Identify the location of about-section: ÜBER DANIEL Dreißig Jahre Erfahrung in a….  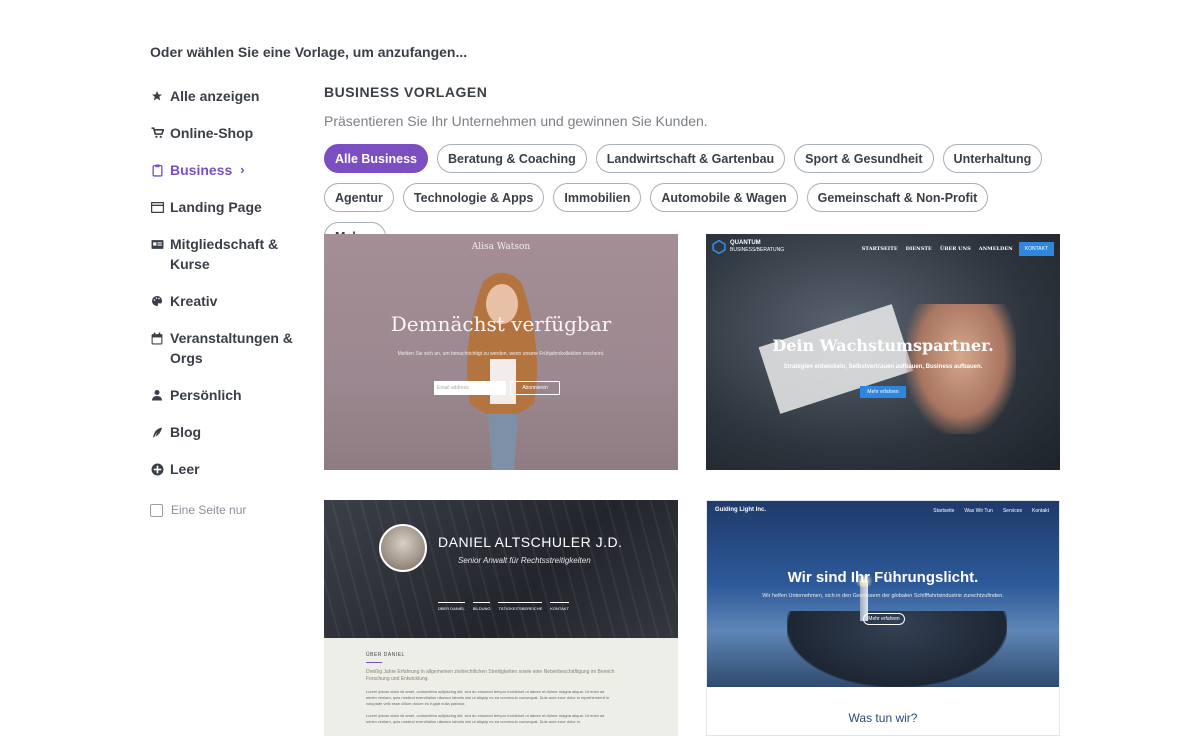
(491, 688).